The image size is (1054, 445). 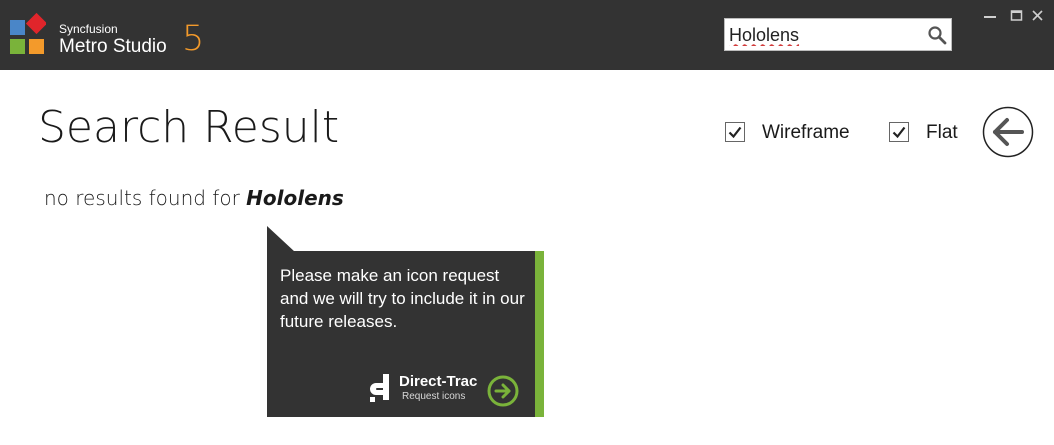 I want to click on tile-pointer, so click(x=281, y=239).